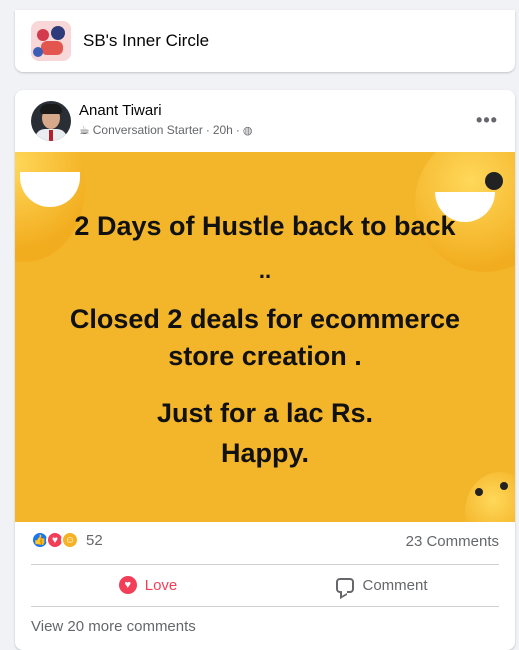  I want to click on reaction-count: 52, so click(94, 540).